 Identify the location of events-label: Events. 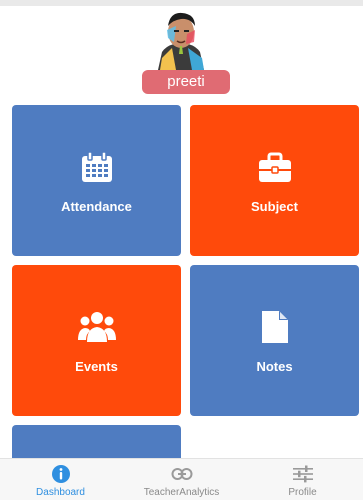
(96, 366).